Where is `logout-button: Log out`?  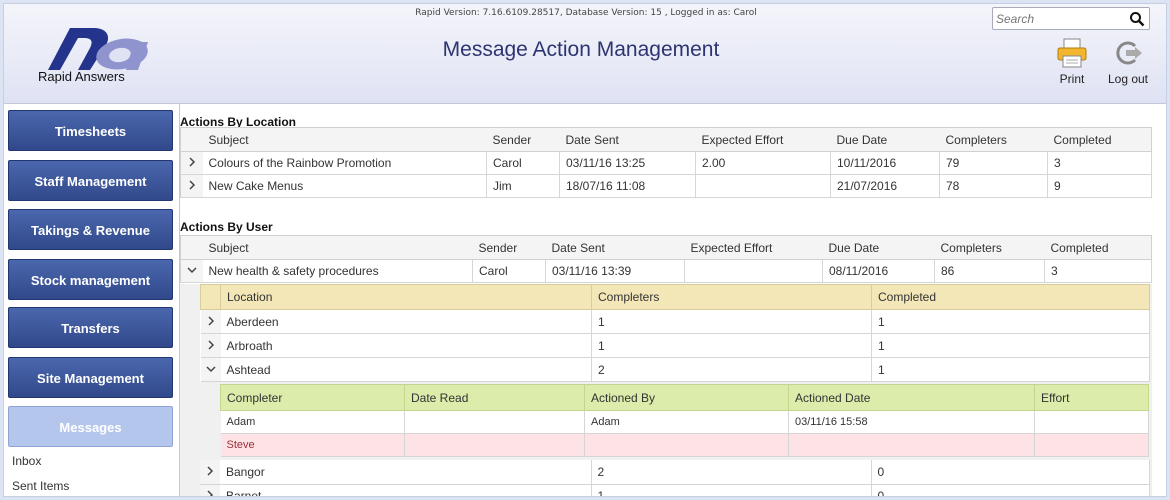 logout-button: Log out is located at coordinates (1128, 62).